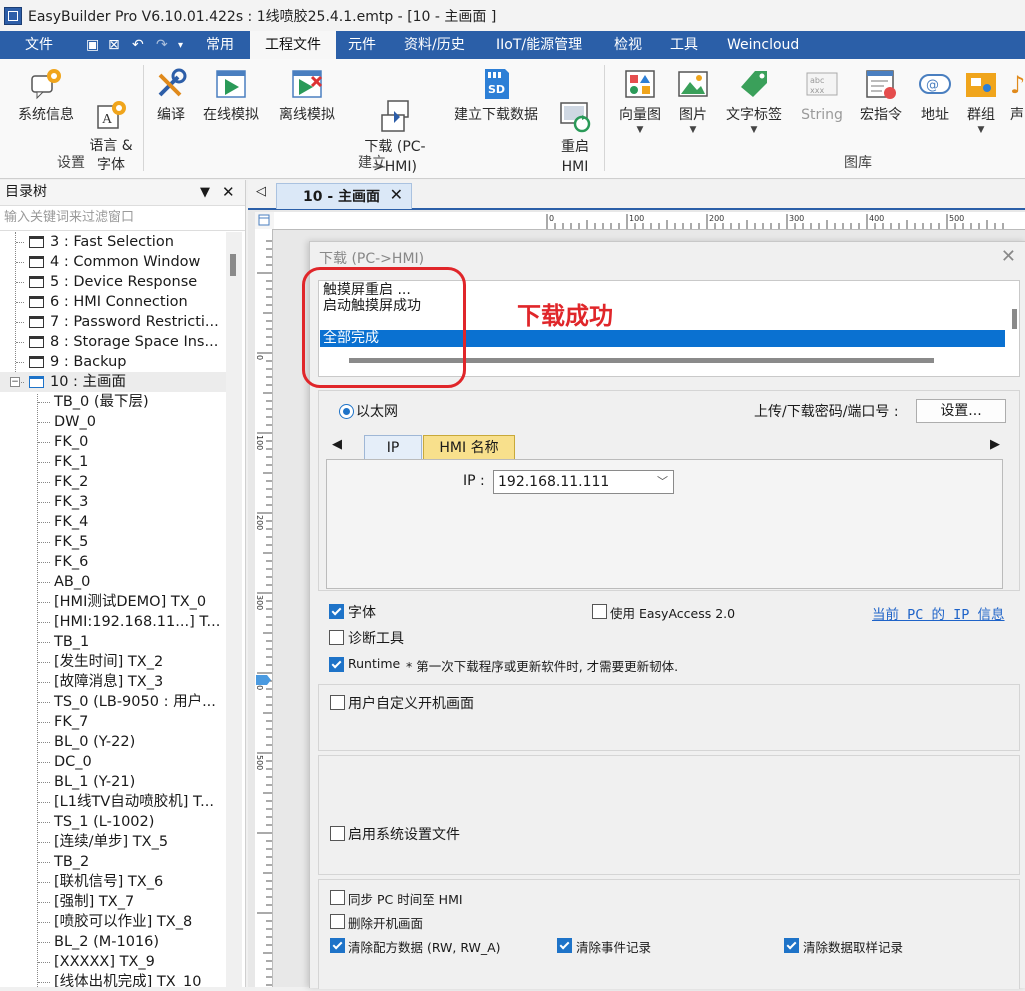 The image size is (1025, 991). Describe the element at coordinates (113, 302) in the screenshot. I see `tree-item-window: 6 : HMI Connection` at that location.